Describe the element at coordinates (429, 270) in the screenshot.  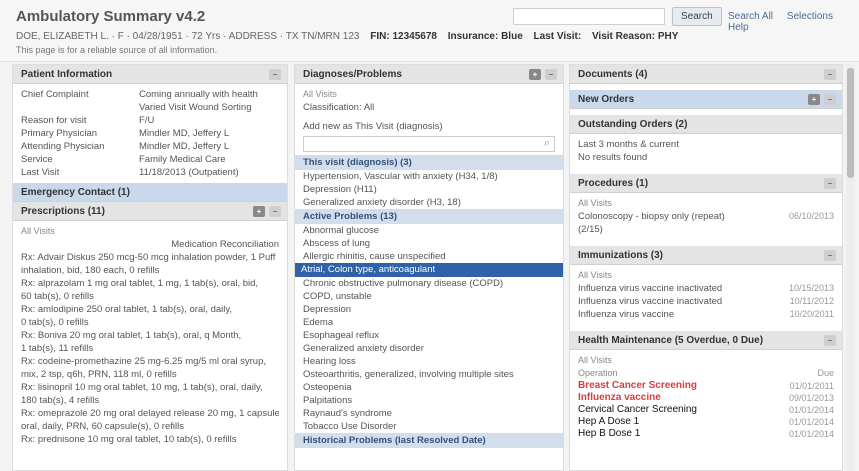
I see `problem-item-selected: Atrial, Colon type, anticoagulant` at that location.